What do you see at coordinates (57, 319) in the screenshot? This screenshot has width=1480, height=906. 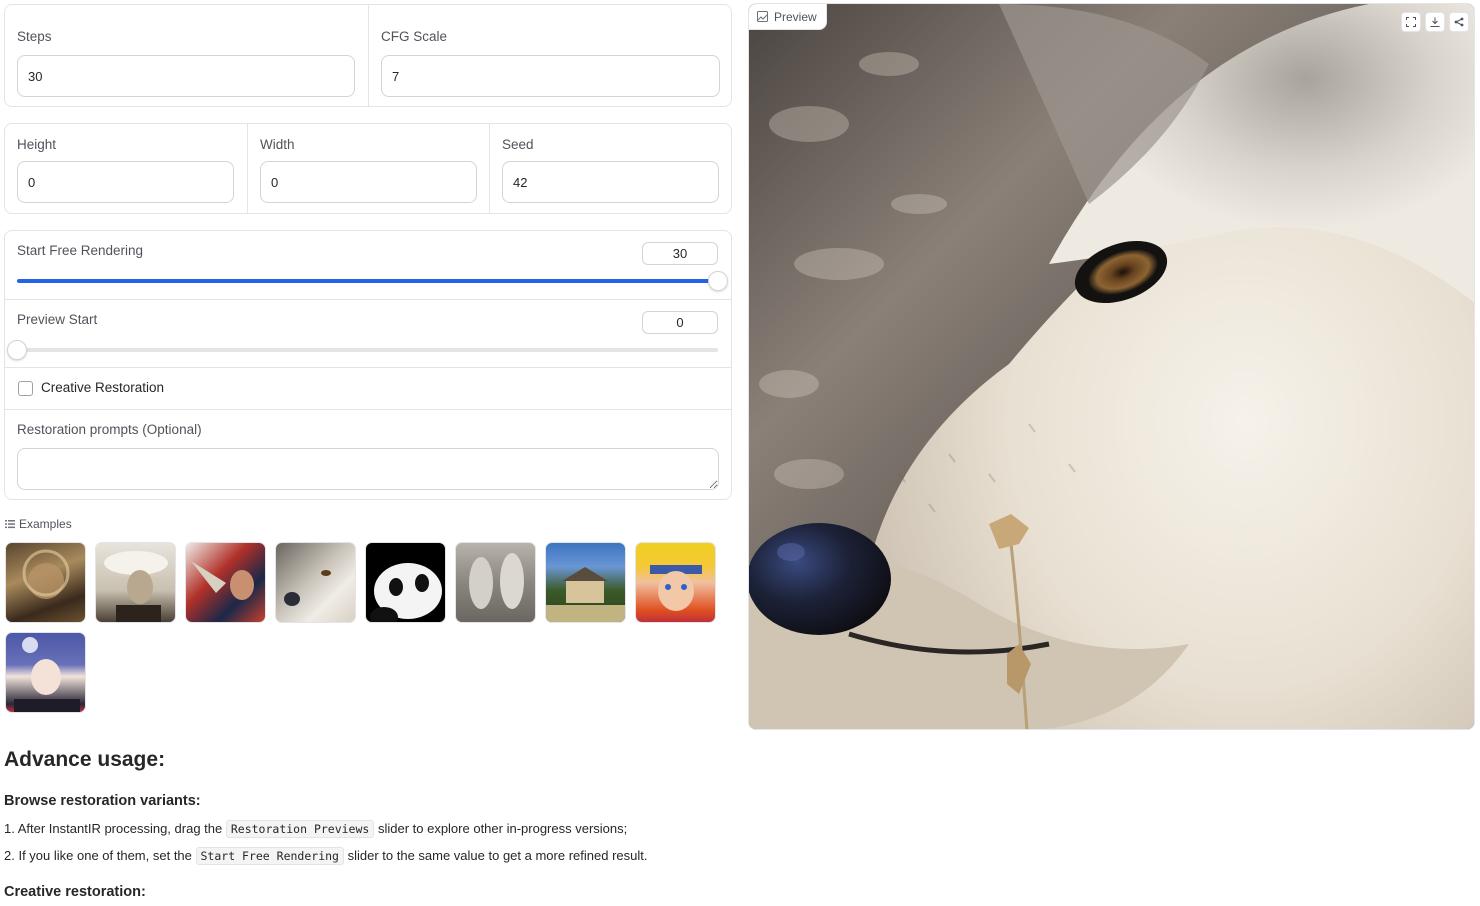 I see `preview-start-label: Preview Start` at bounding box center [57, 319].